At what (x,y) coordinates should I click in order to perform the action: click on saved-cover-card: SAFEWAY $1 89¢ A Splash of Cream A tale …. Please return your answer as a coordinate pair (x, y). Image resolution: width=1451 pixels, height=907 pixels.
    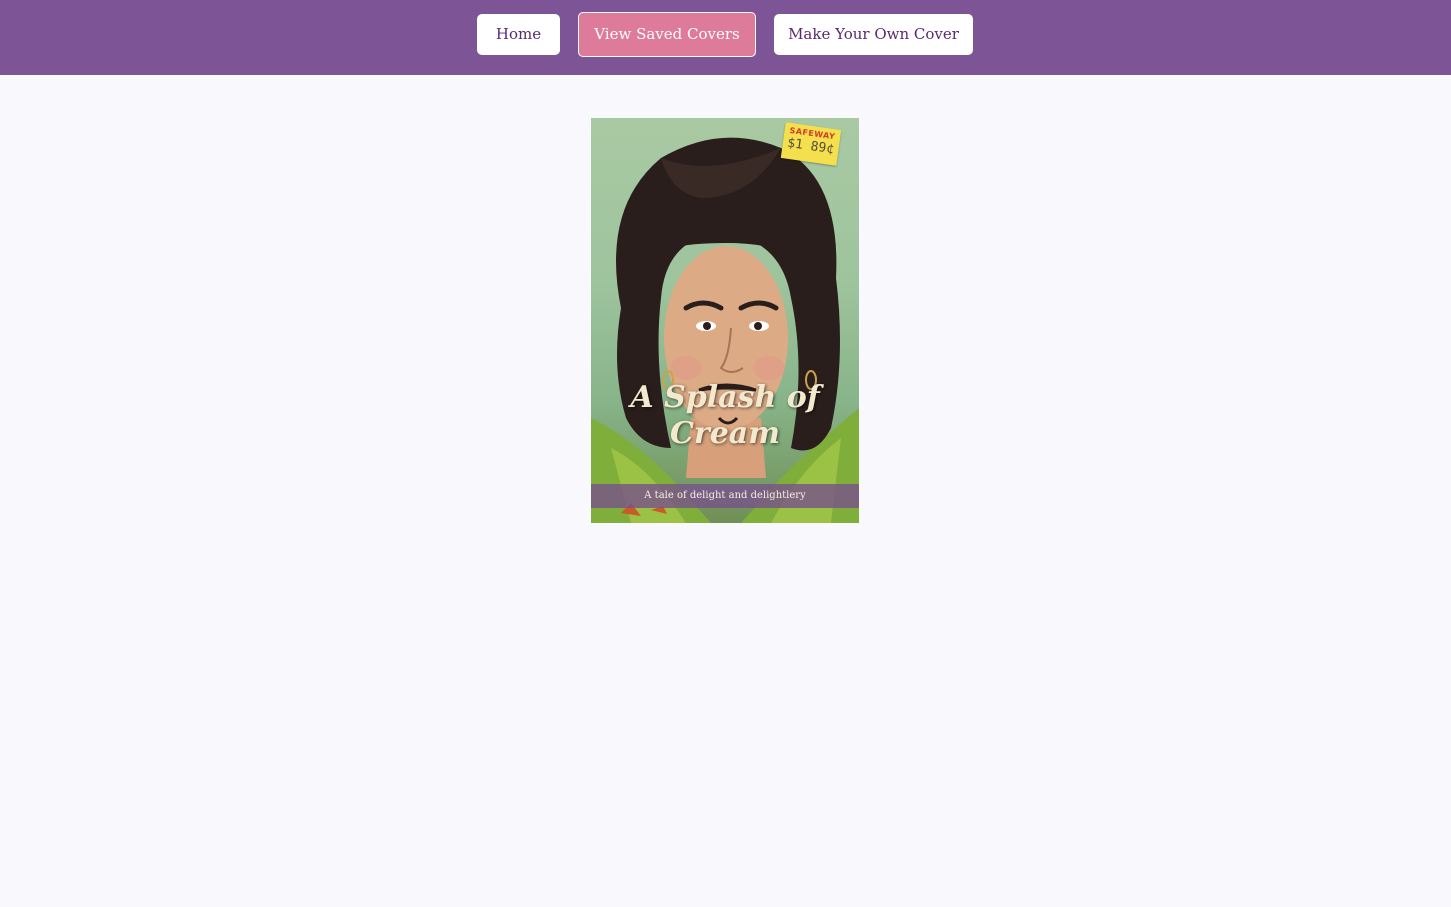
    Looking at the image, I should click on (725, 320).